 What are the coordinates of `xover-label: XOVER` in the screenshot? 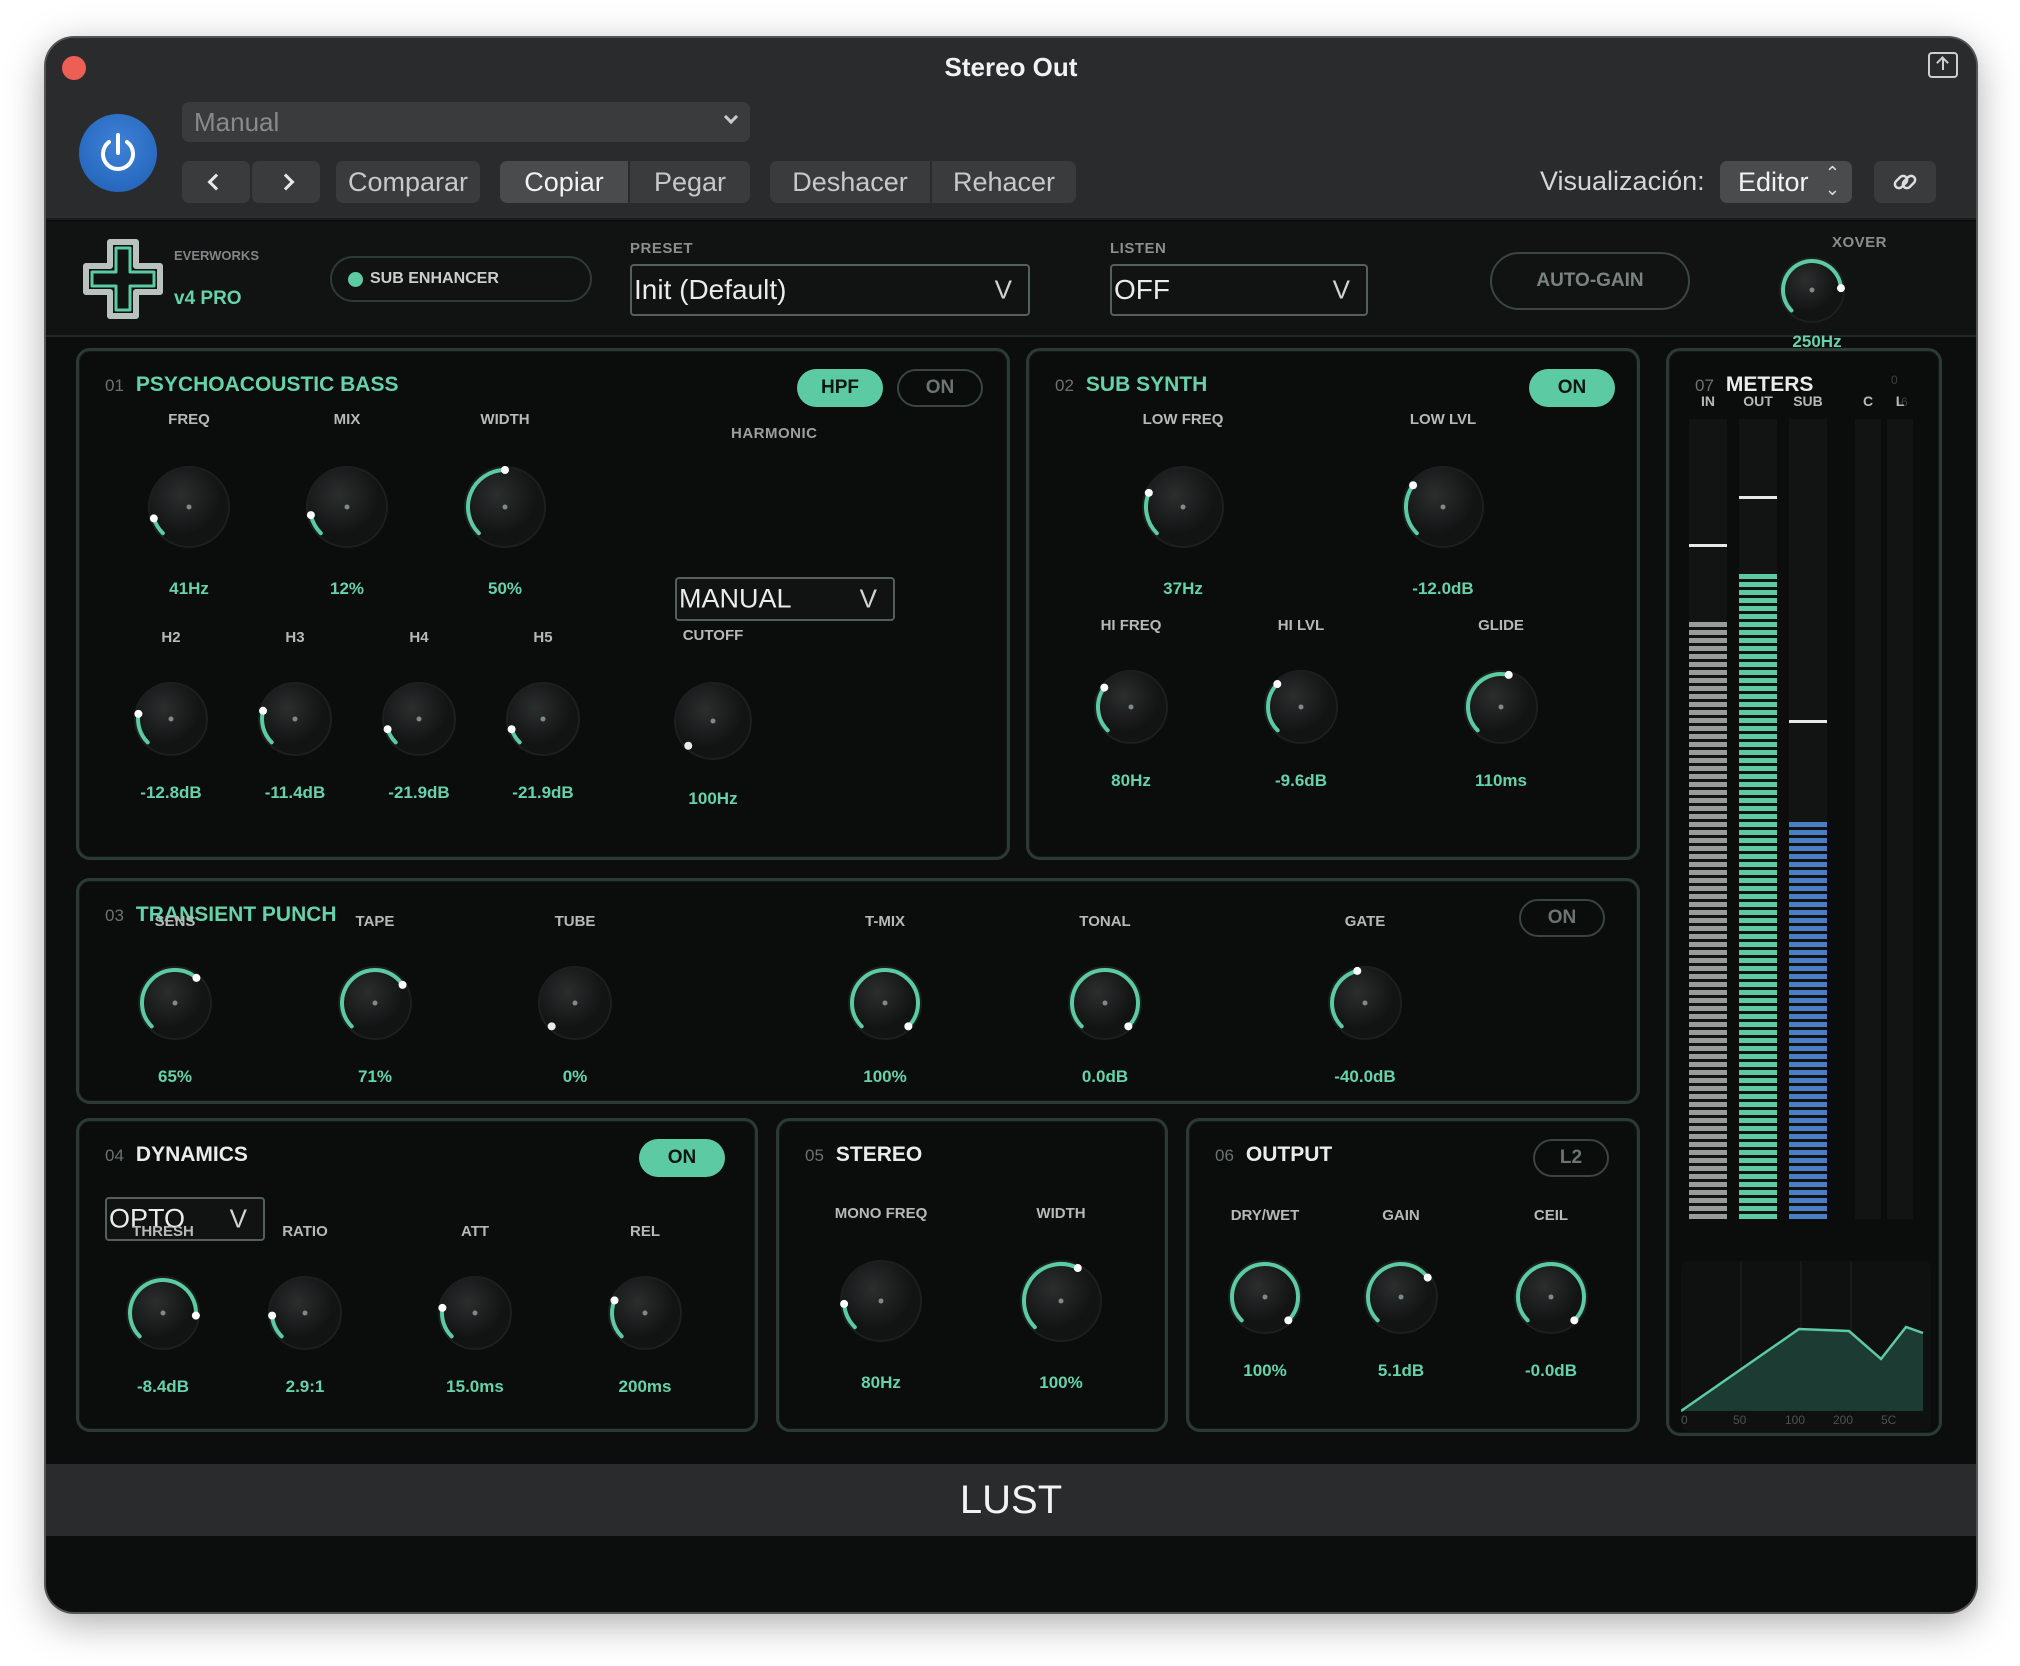 It's located at (1860, 242).